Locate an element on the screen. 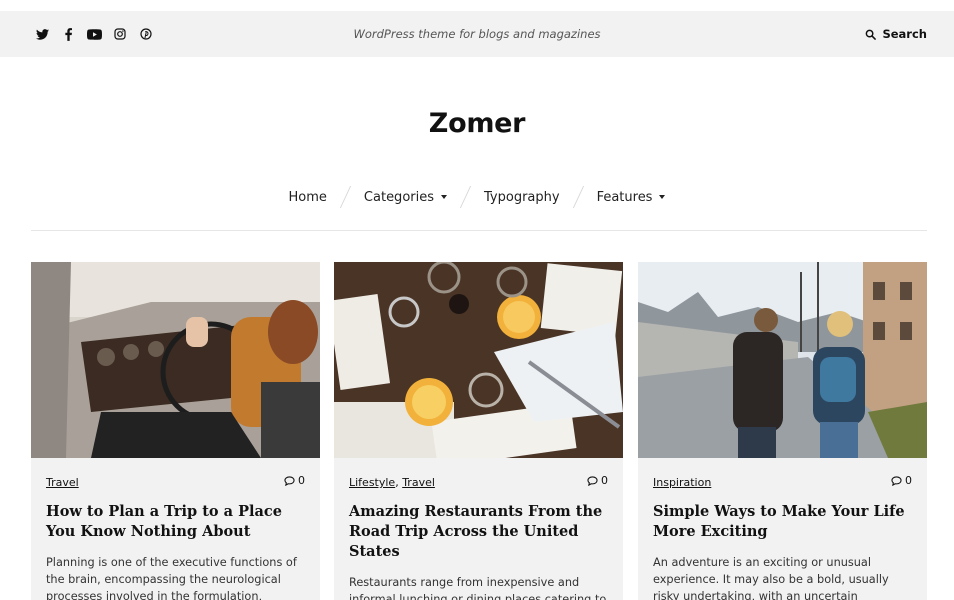 Image resolution: width=954 pixels, height=600 pixels. social-links is located at coordinates (94, 34).